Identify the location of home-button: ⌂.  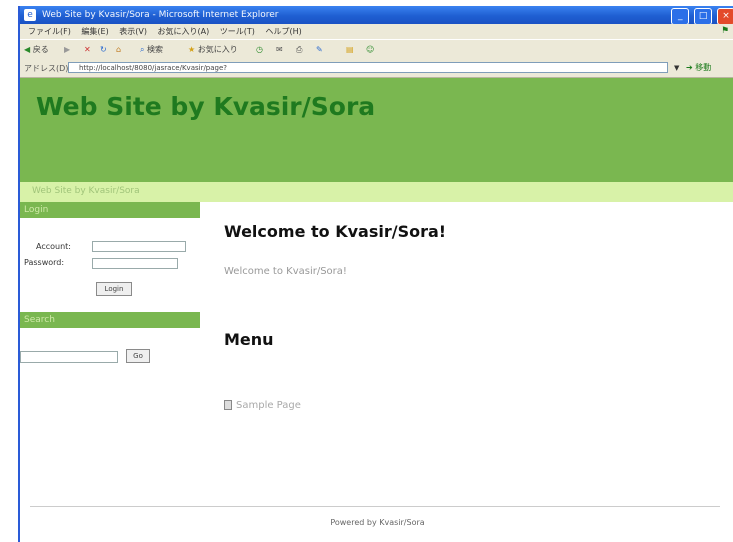
(118, 49).